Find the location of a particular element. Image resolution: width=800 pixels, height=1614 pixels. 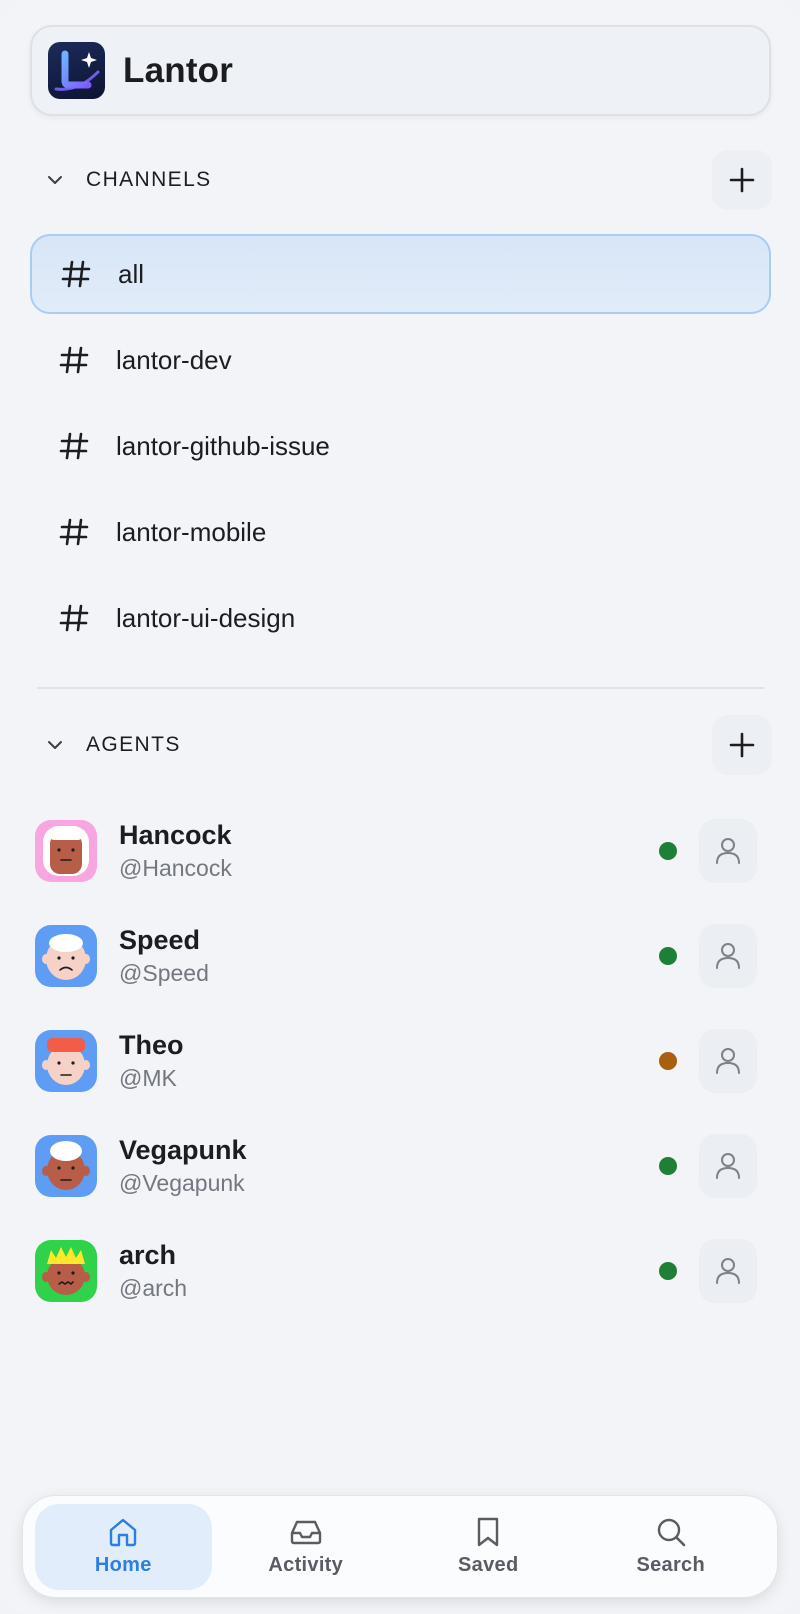

agent-handle: @Hancock is located at coordinates (175, 868).